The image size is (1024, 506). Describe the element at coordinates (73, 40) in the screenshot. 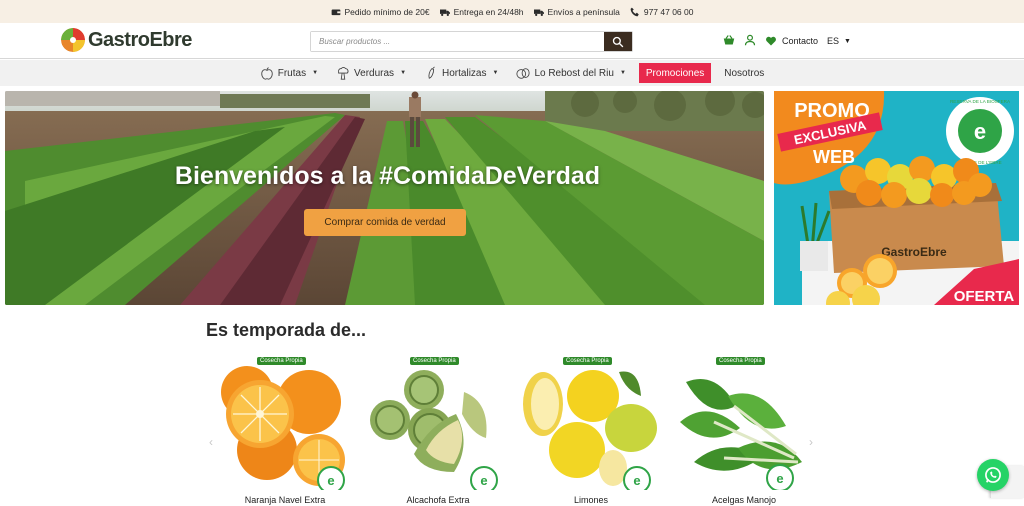

I see `logo-fruit-icon` at that location.